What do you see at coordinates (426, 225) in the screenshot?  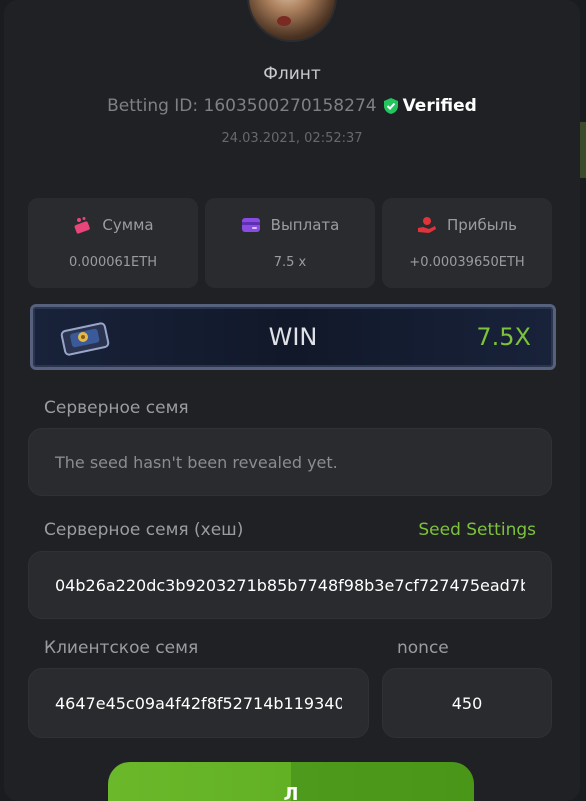 I see `profit-hand-icon` at bounding box center [426, 225].